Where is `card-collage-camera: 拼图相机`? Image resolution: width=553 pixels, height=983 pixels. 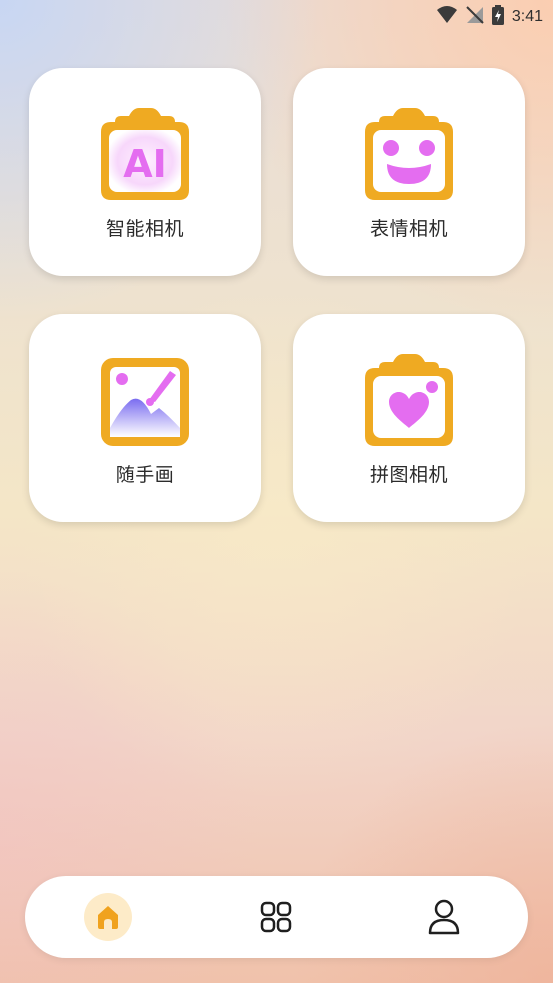 card-collage-camera: 拼图相机 is located at coordinates (409, 418).